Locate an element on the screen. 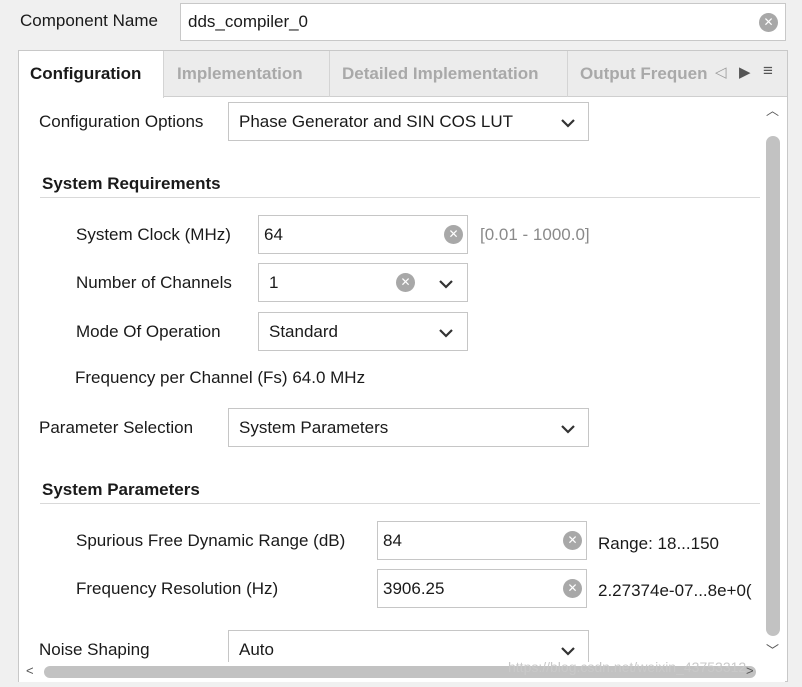 This screenshot has height=687, width=802. scroll-left-icon: < is located at coordinates (30, 670).